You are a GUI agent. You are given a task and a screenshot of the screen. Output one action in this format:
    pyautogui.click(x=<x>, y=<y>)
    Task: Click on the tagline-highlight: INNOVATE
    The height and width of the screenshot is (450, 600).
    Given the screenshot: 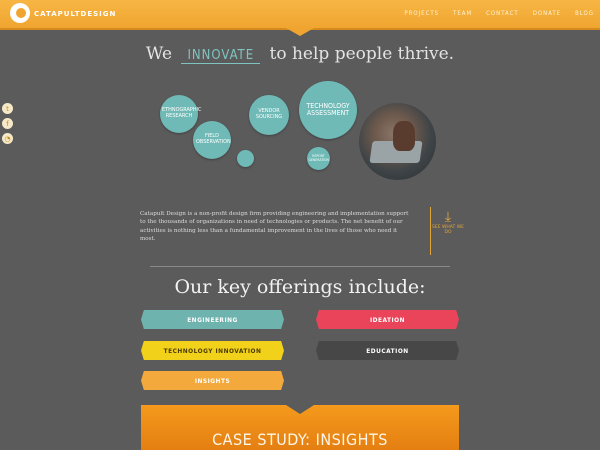 What is the action you would take?
    pyautogui.click(x=221, y=56)
    